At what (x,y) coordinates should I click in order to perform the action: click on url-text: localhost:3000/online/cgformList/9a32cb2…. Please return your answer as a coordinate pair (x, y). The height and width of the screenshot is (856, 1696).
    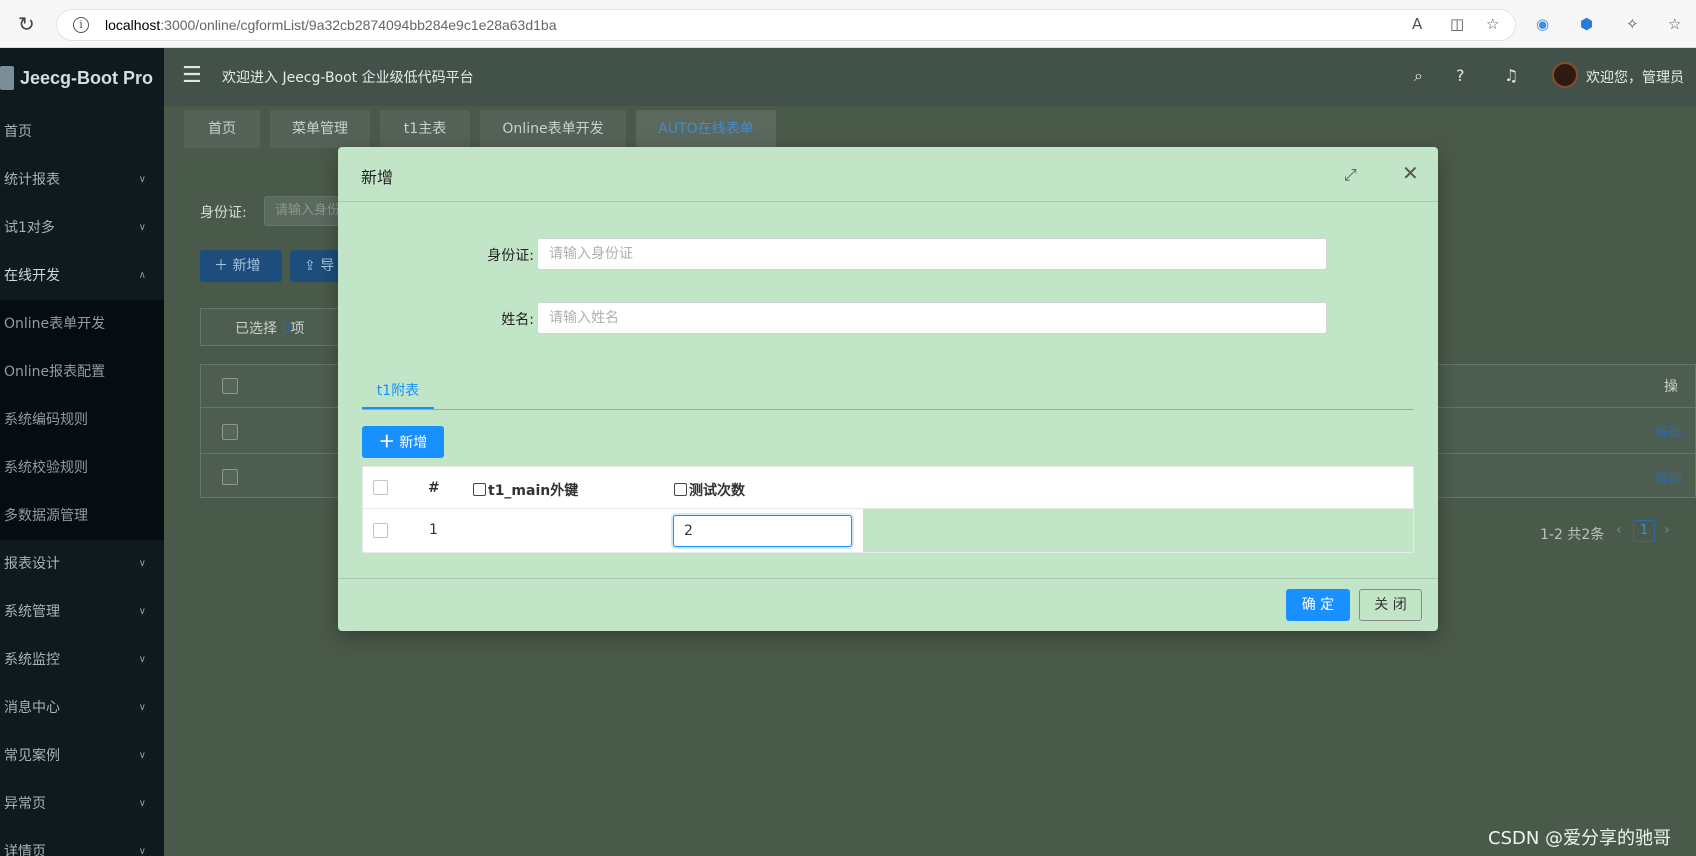
    Looking at the image, I should click on (331, 25).